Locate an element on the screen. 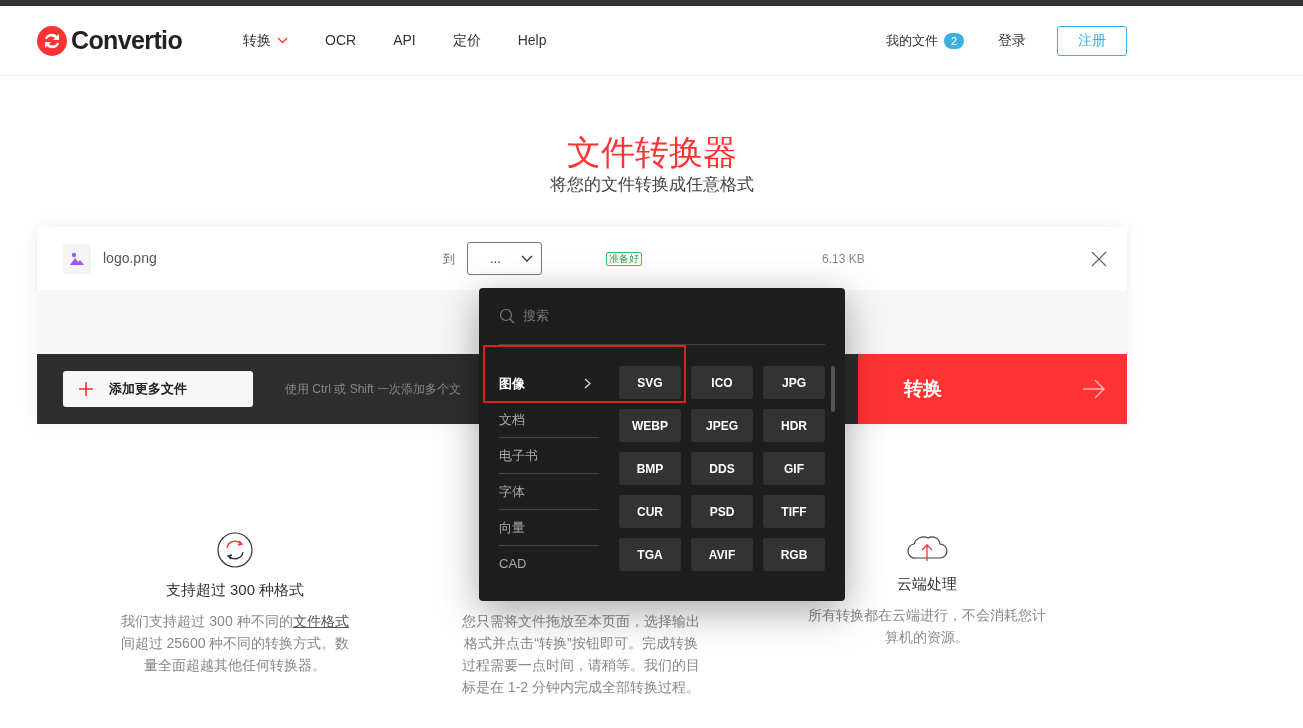  logo-text: Convertio is located at coordinates (127, 40).